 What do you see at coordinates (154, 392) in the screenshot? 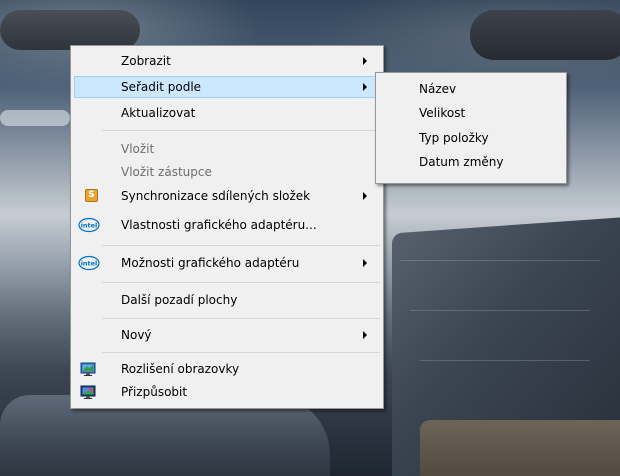
I see `menu-item-label: Přizpůsobit` at bounding box center [154, 392].